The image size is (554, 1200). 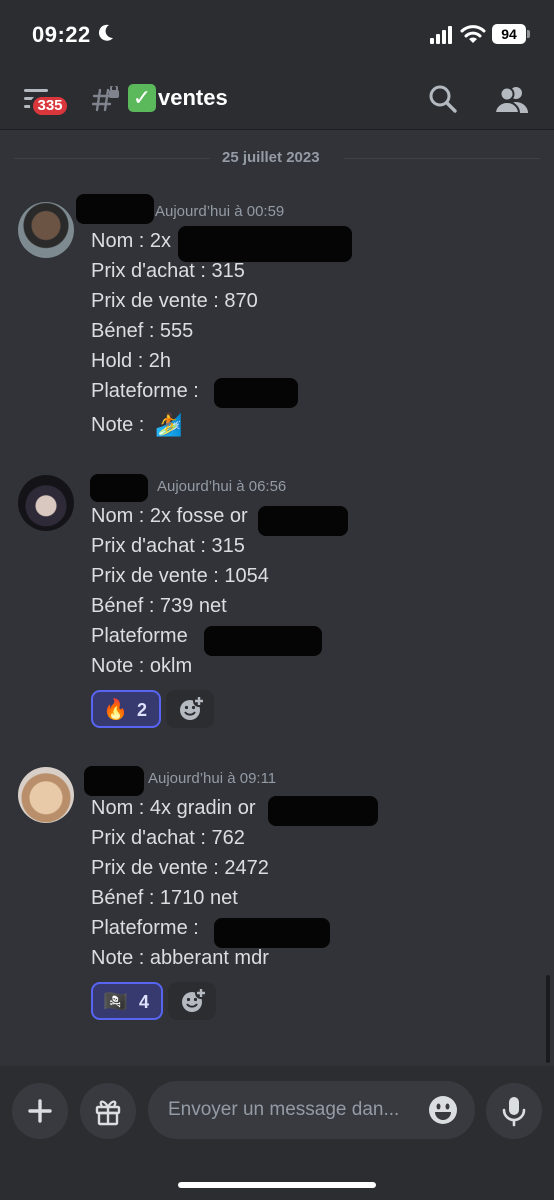 I want to click on plus-button, so click(x=40, y=1111).